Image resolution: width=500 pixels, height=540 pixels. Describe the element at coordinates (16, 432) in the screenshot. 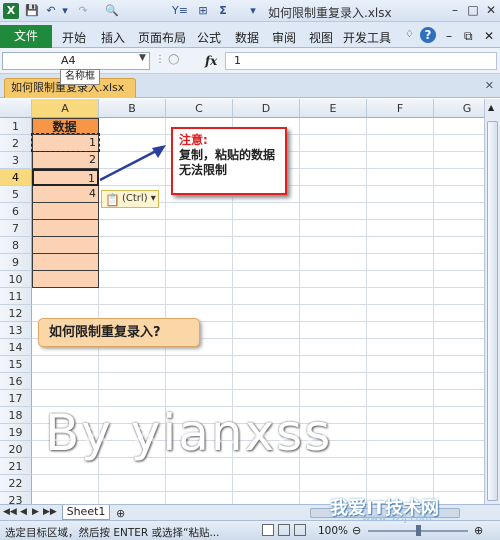

I see `row-header-19: 19` at that location.